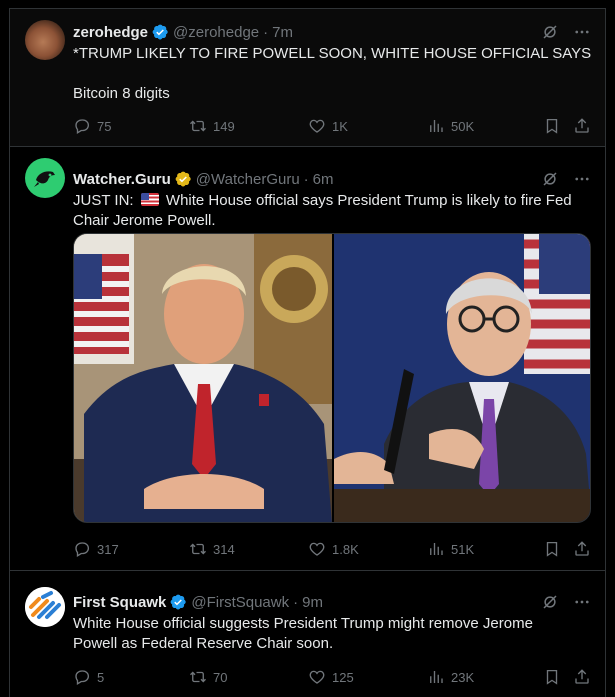 This screenshot has height=697, width=615. What do you see at coordinates (208, 677) in the screenshot?
I see `retweet-button: 70` at bounding box center [208, 677].